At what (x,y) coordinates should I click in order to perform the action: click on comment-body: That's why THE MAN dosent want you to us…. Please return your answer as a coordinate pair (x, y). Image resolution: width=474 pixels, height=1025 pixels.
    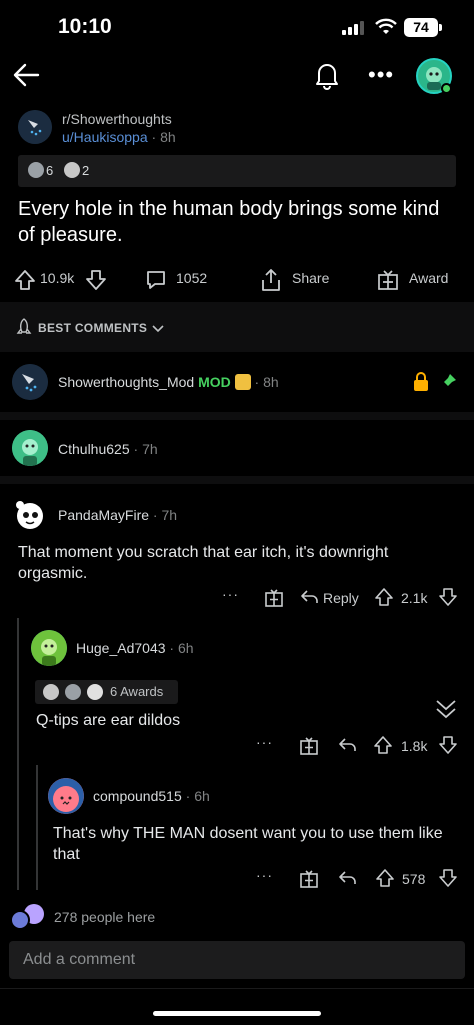
    Looking at the image, I should click on (248, 844).